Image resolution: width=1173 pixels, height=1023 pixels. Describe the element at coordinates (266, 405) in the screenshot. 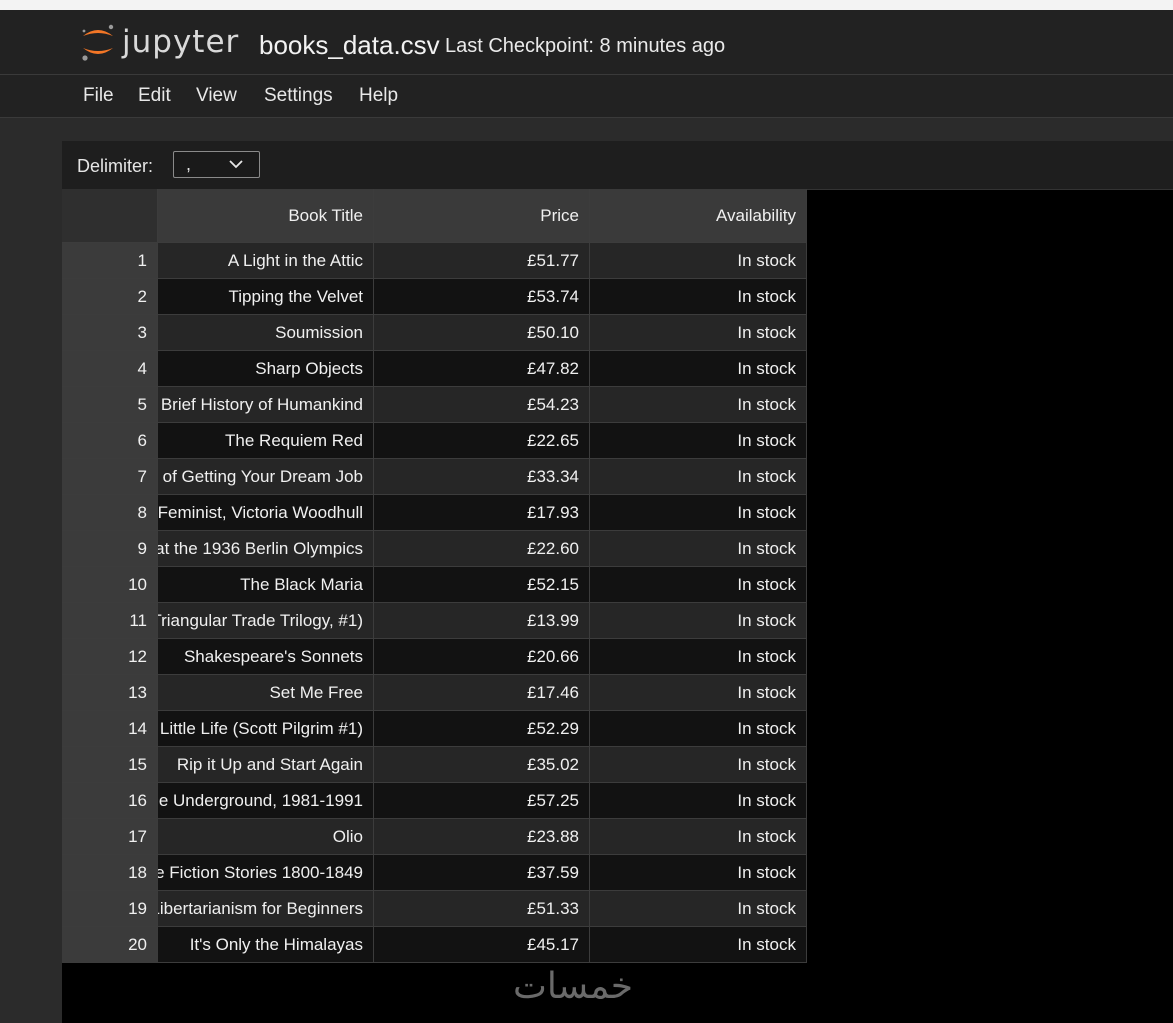

I see `book-title-cell: Sapiens: A Brief History of Humankind` at that location.